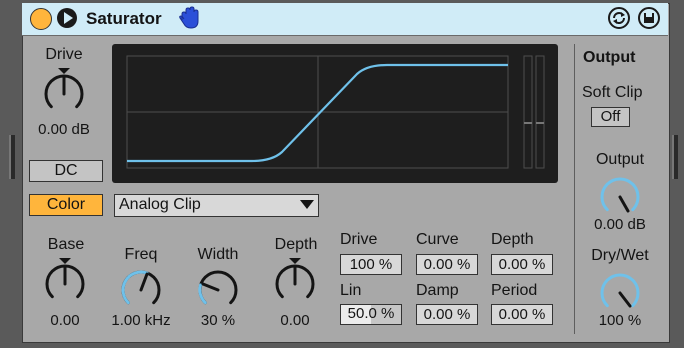 The image size is (684, 348). What do you see at coordinates (437, 239) in the screenshot?
I see `ws-curve-label: Curve` at bounding box center [437, 239].